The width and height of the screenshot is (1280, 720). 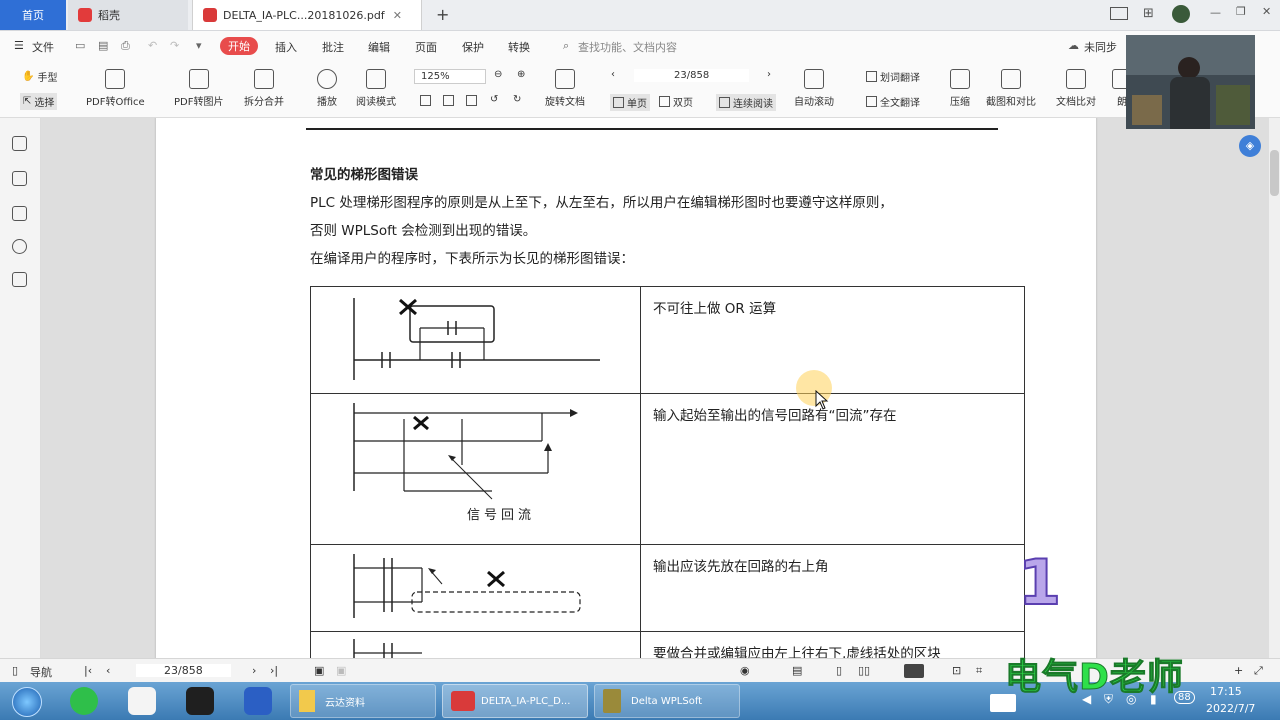 I want to click on menu-insert: 插入, so click(x=286, y=47).